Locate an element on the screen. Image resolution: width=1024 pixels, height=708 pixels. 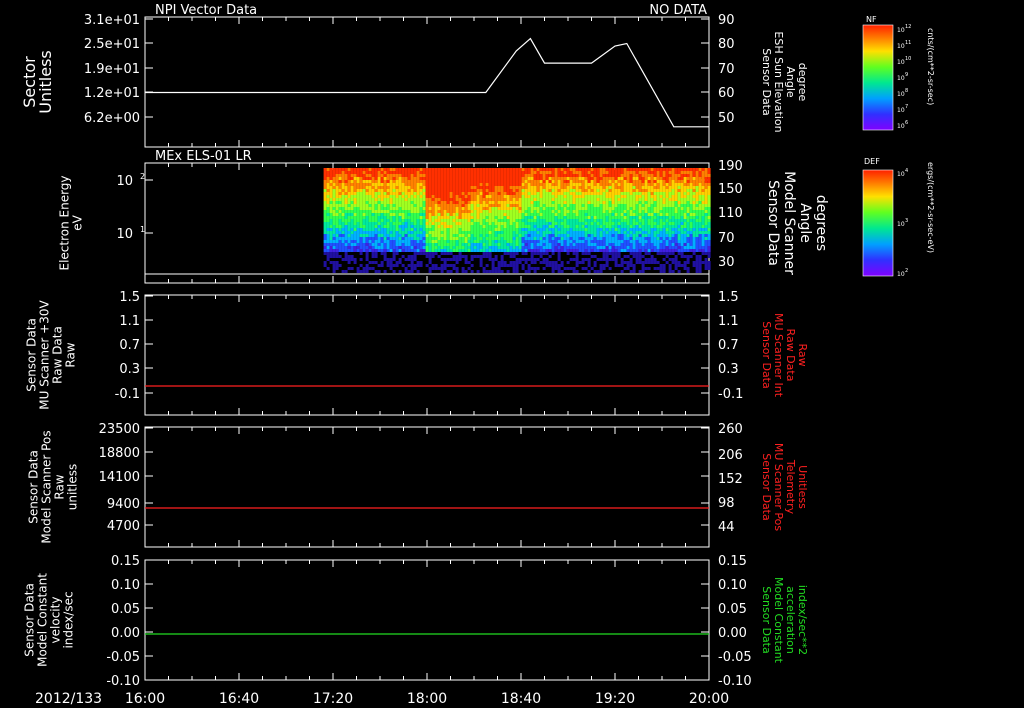
y-tick-label-right: 1.1 is located at coordinates (728, 321).